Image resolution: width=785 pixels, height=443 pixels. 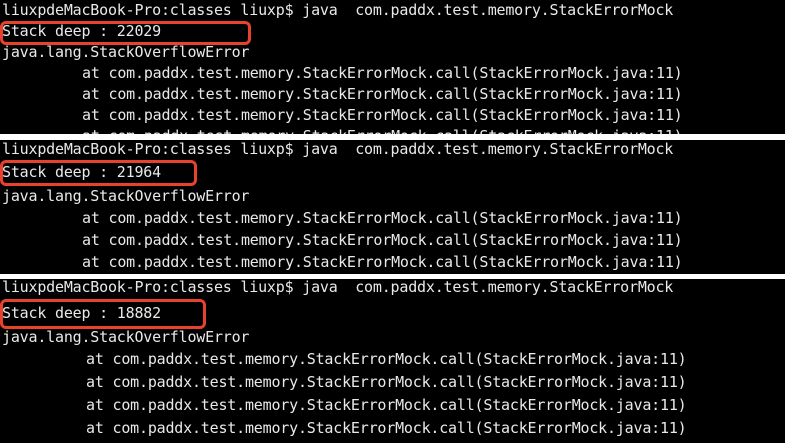 I want to click on stack-deep-output: Stack deep : 18882, so click(x=81, y=313).